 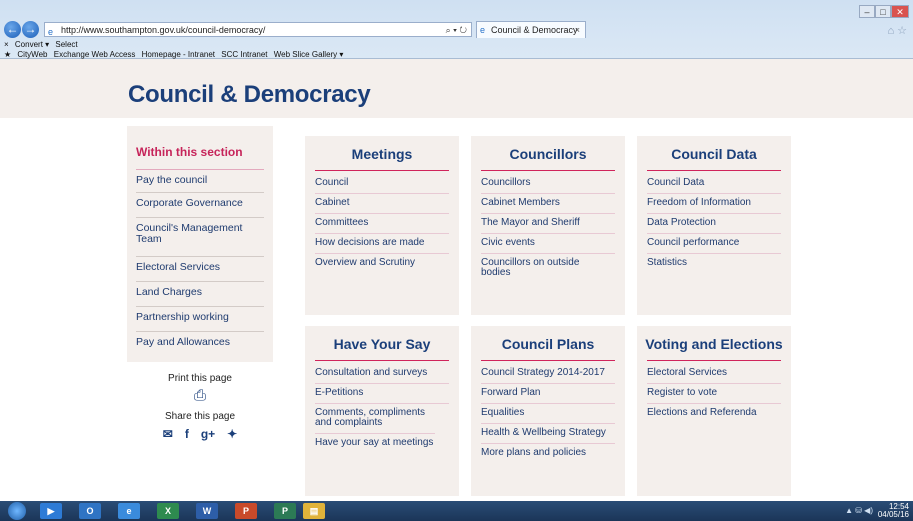 What do you see at coordinates (714, 265) in the screenshot?
I see `card-link: Statistics` at bounding box center [714, 265].